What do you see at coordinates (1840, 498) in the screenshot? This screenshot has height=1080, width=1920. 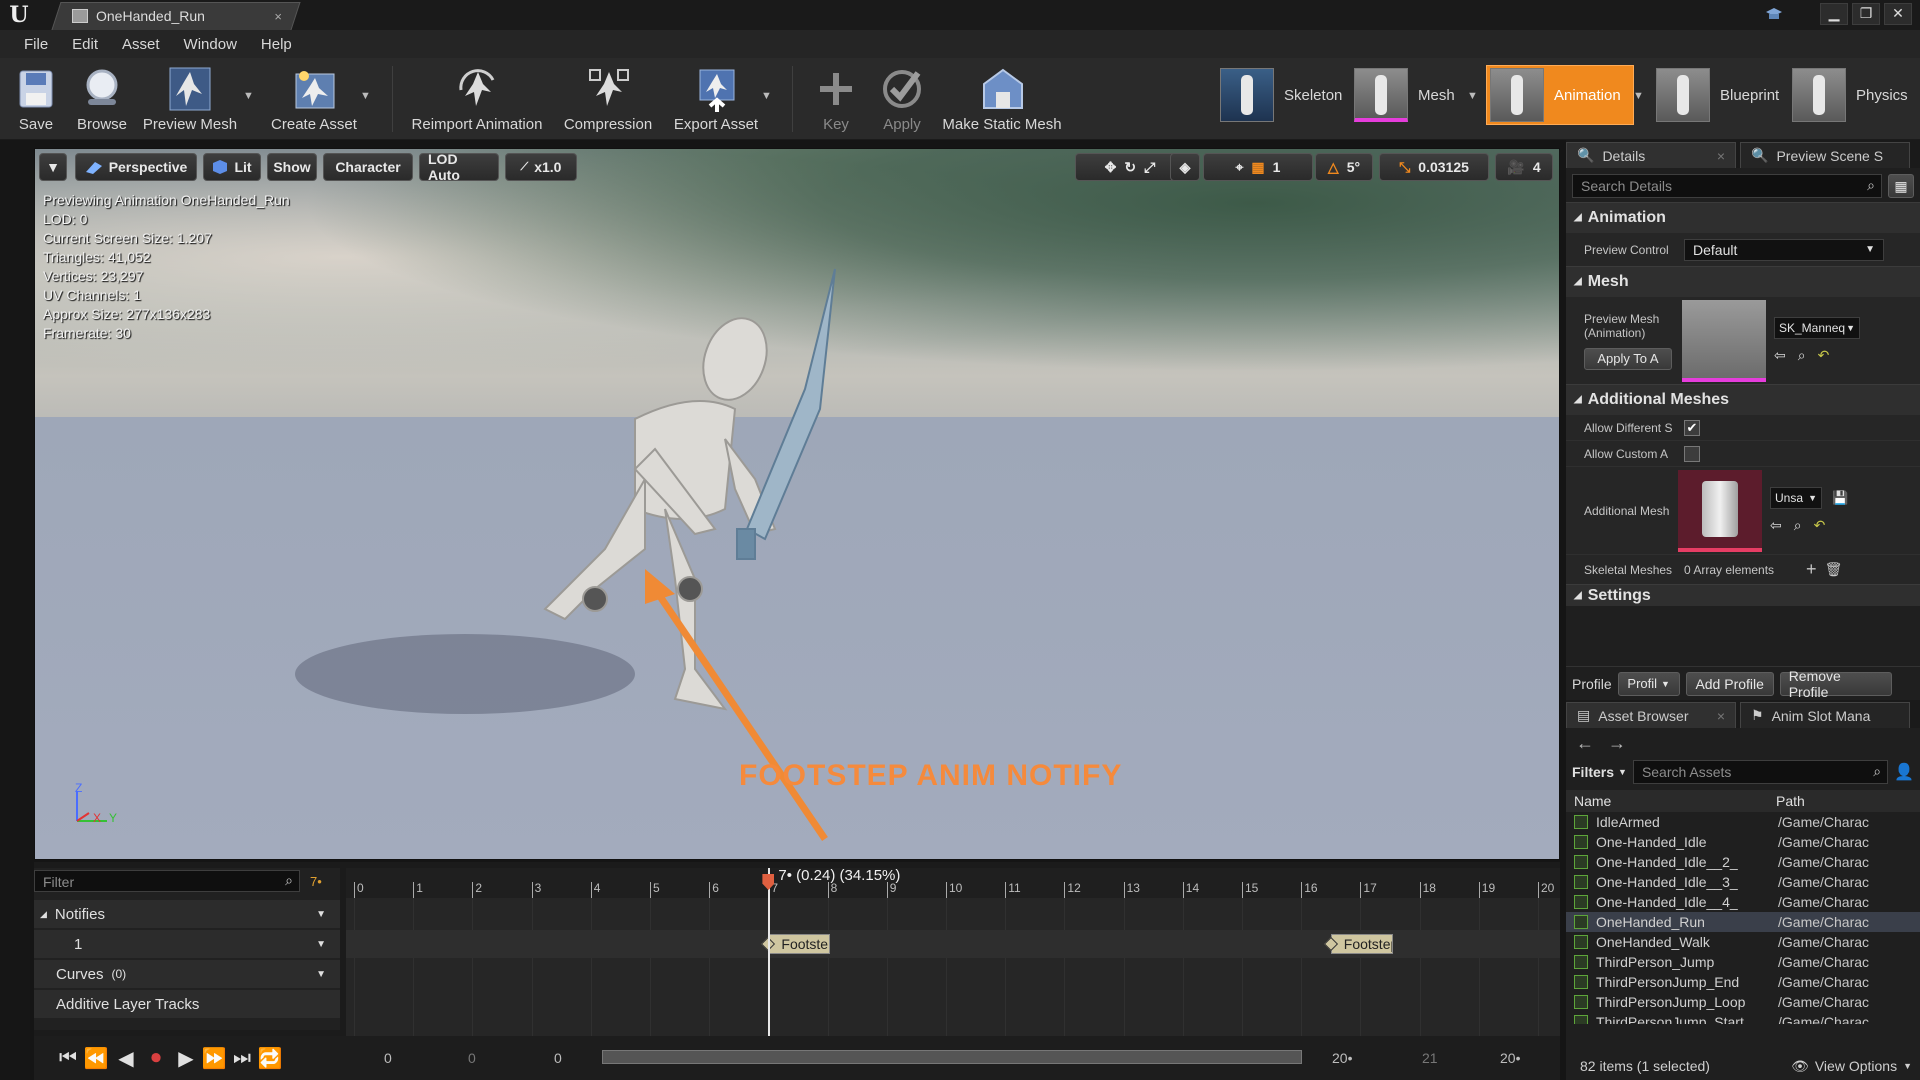 I see `save-mesh-icon: 💾` at bounding box center [1840, 498].